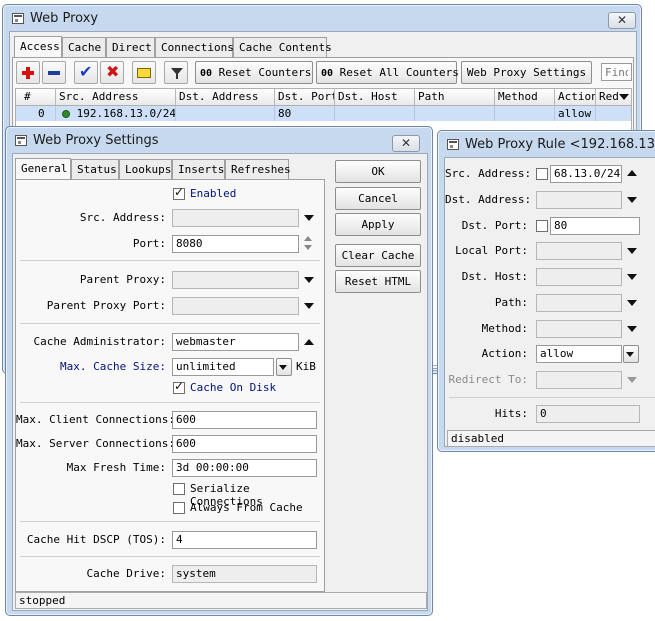  What do you see at coordinates (116, 97) in the screenshot?
I see `column-header-src-address: Src. Address` at bounding box center [116, 97].